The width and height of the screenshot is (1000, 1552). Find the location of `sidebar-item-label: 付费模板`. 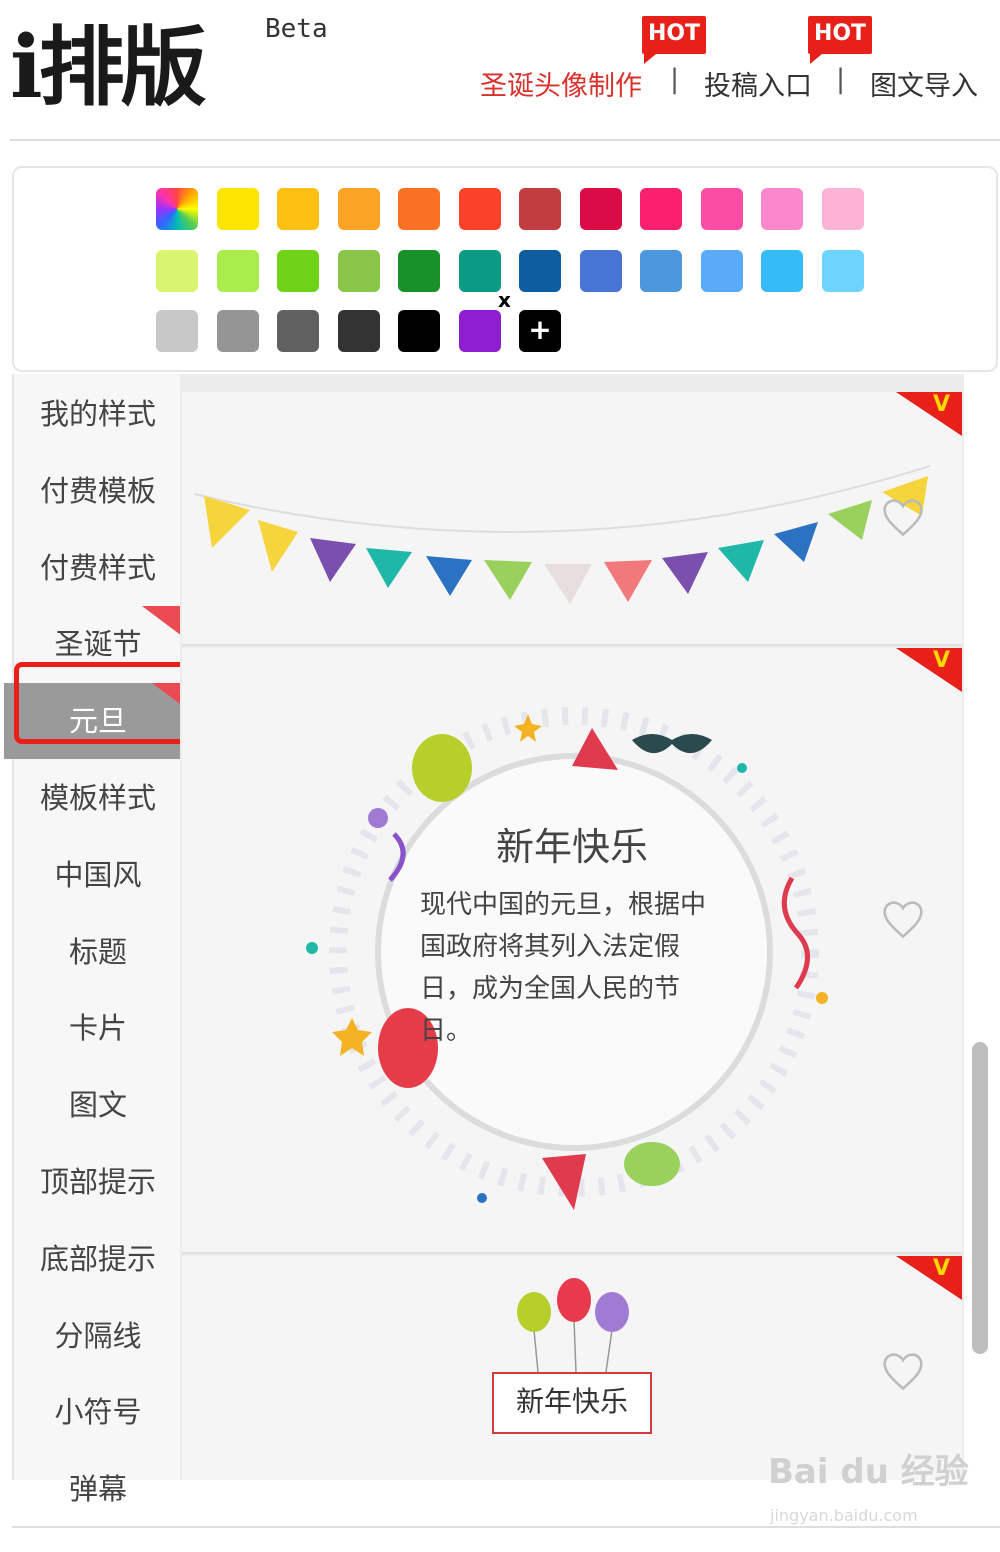

sidebar-item-label: 付费模板 is located at coordinates (97, 490).